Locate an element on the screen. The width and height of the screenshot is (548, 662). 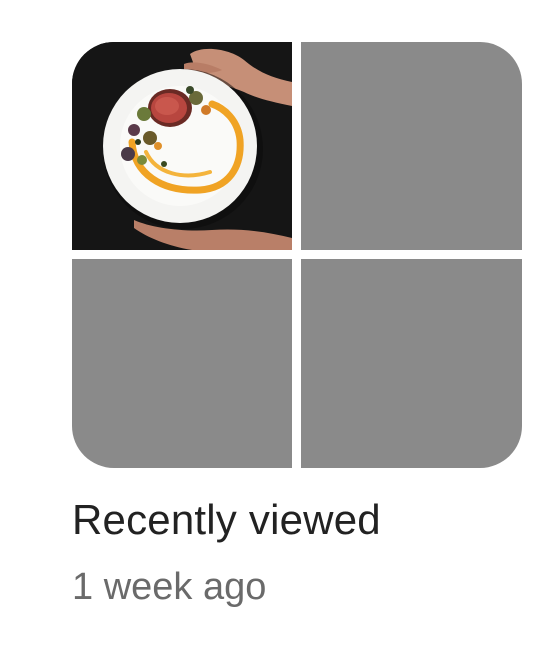
cover-placeholder-bottom-left is located at coordinates (182, 363).